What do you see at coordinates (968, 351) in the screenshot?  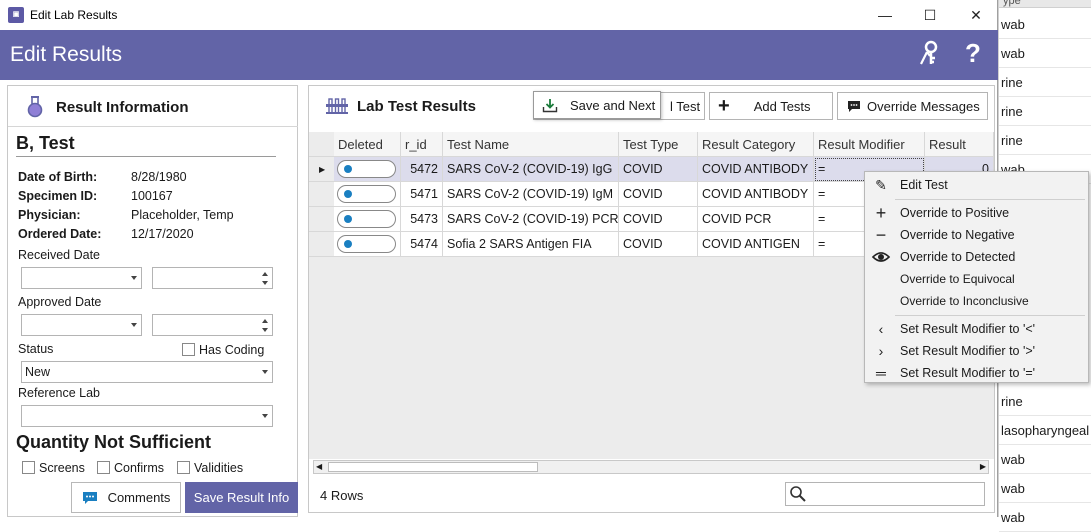 I see `menu-item-label: Set Result Modifier to '>'` at bounding box center [968, 351].